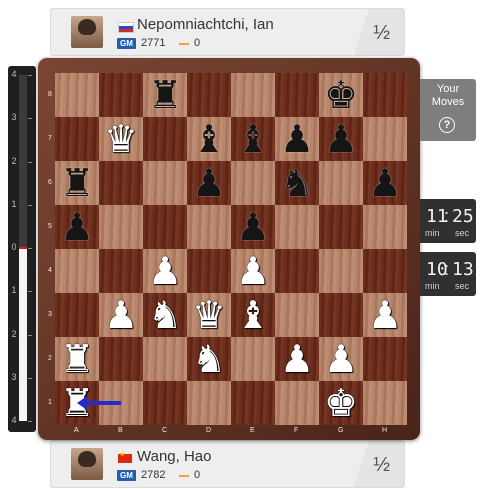  I want to click on square-c7, so click(165, 139).